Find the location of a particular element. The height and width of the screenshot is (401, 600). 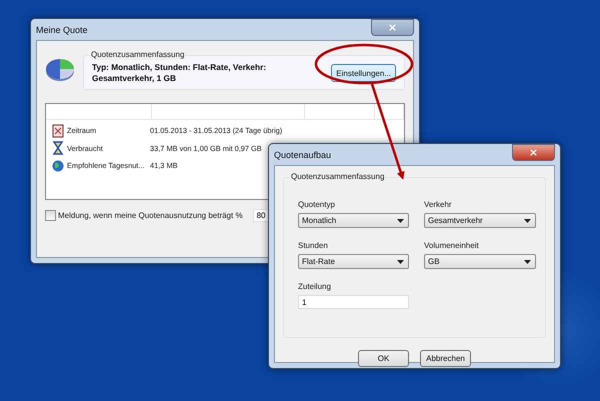

checkbox-label: Meldung, wenn meine Quotenausnutzung beträgt % is located at coordinates (150, 215).